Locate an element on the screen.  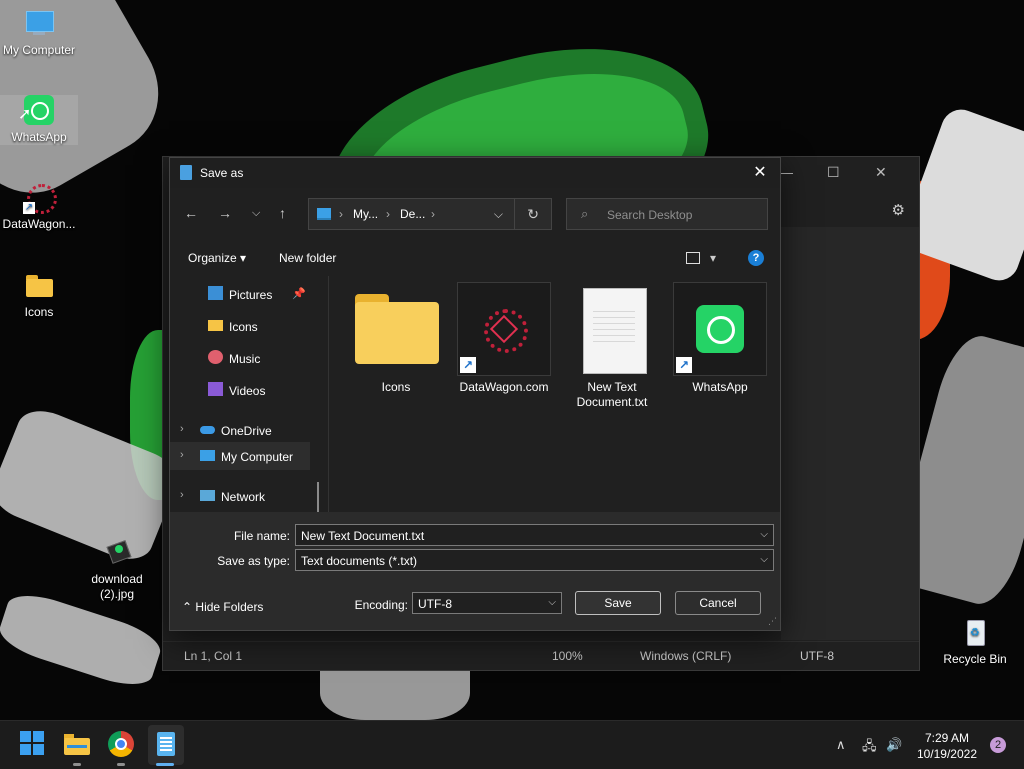
cancel-button: Cancel is located at coordinates (718, 603).